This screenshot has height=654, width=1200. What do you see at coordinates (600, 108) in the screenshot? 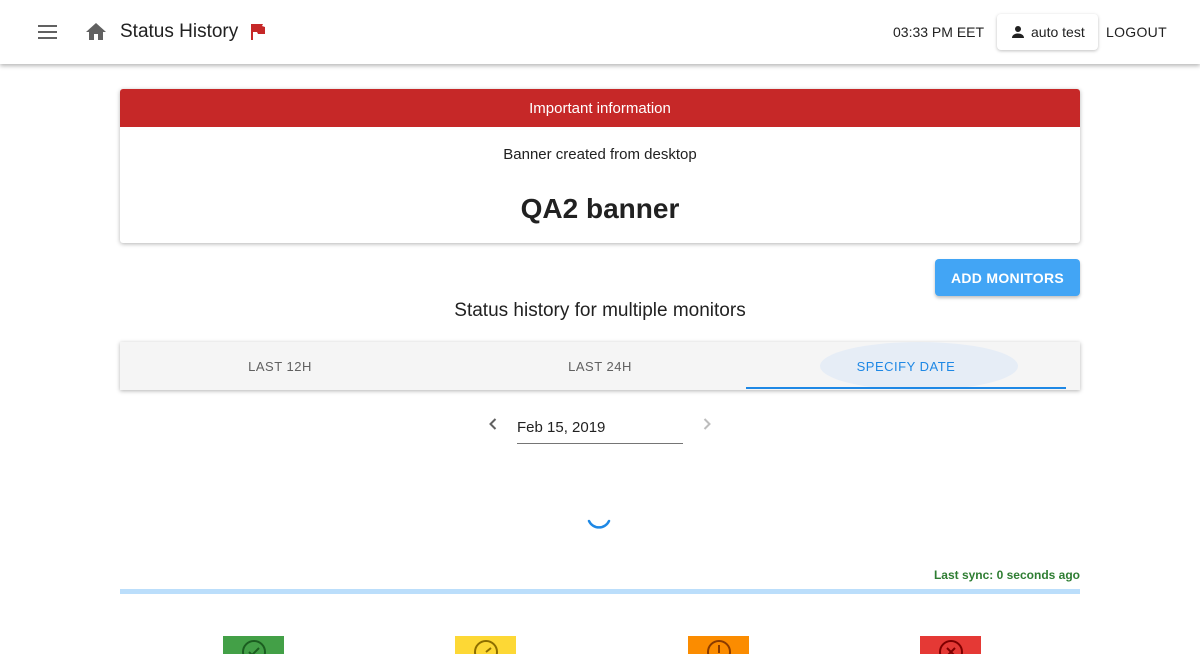
I see `banner-heading: Important information` at bounding box center [600, 108].